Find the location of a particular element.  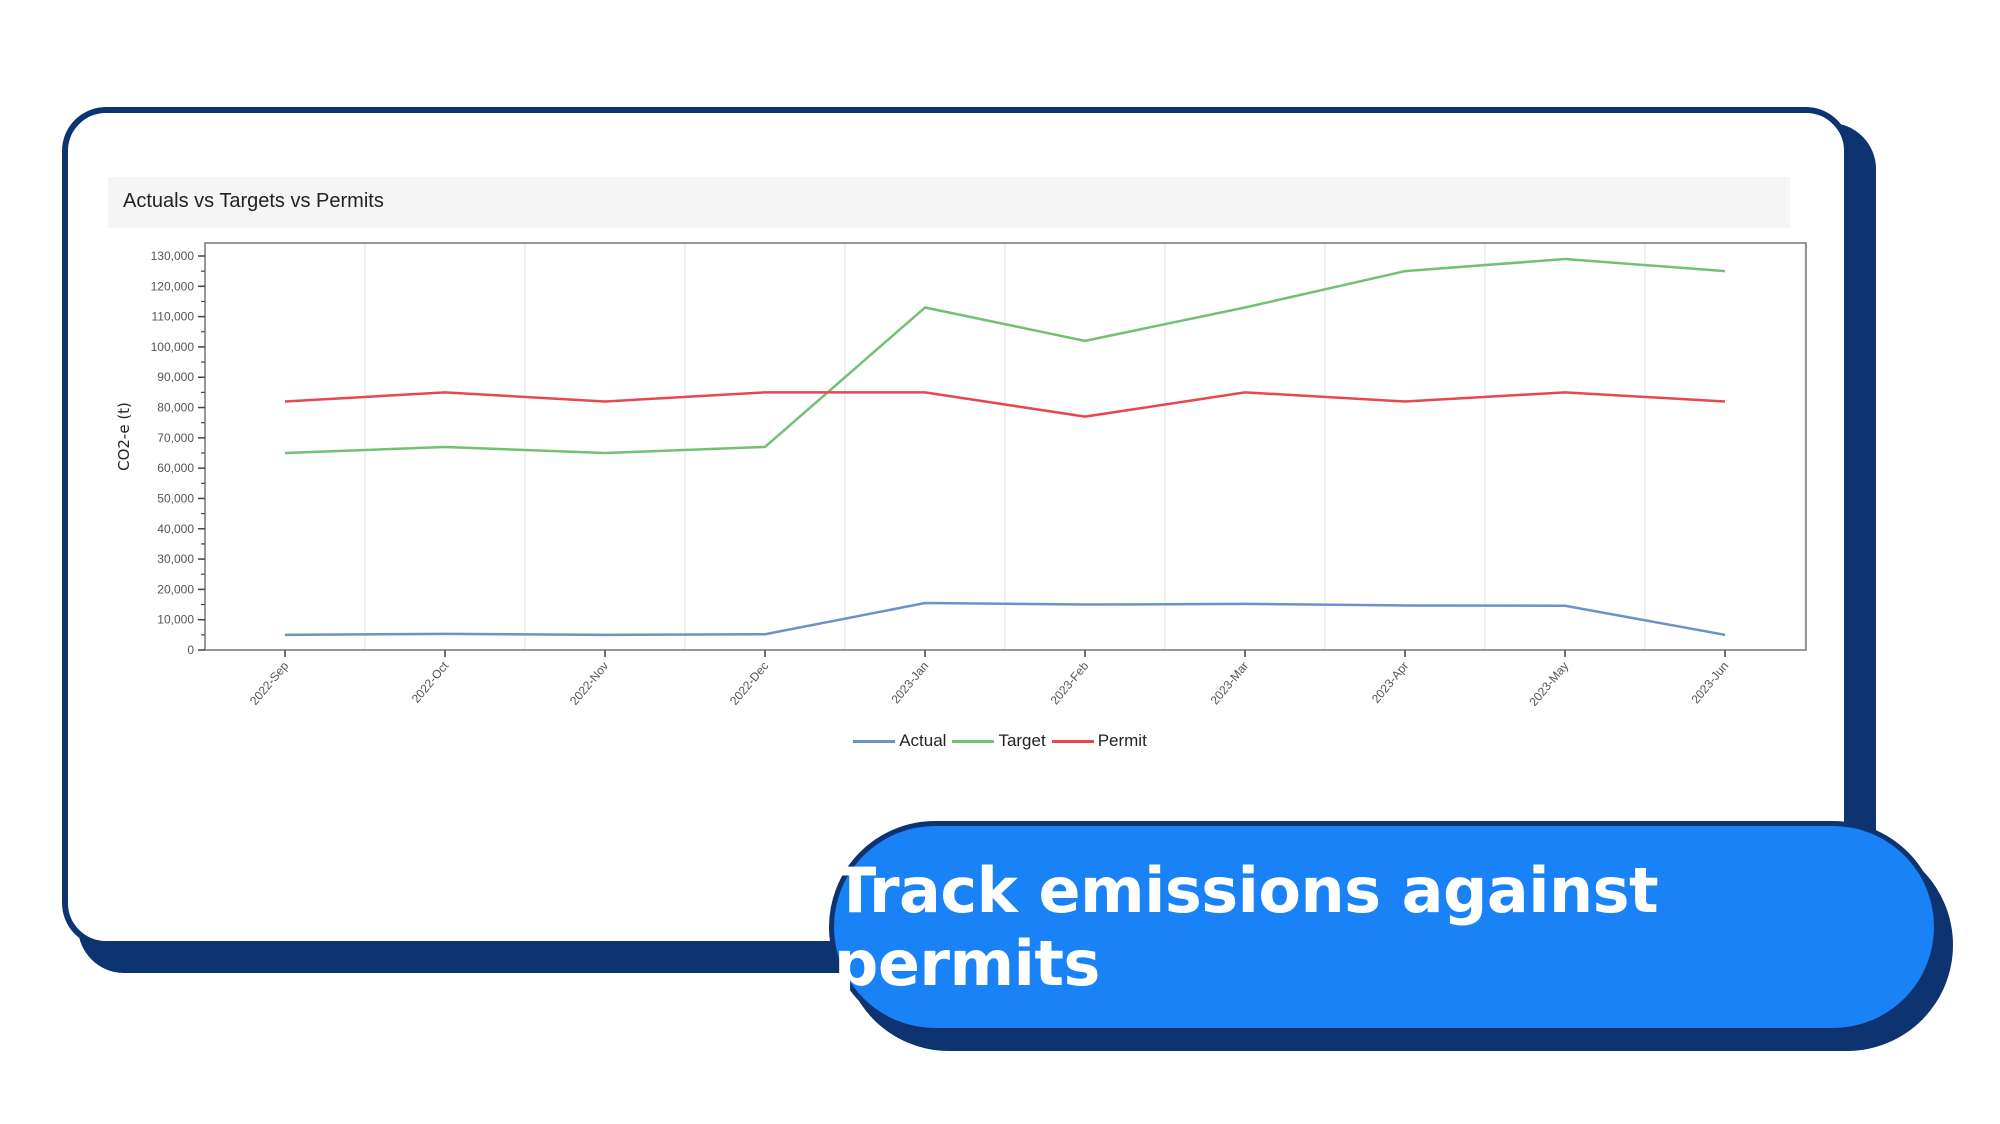

x-tick-label: 2022-Sep is located at coordinates (269, 683).